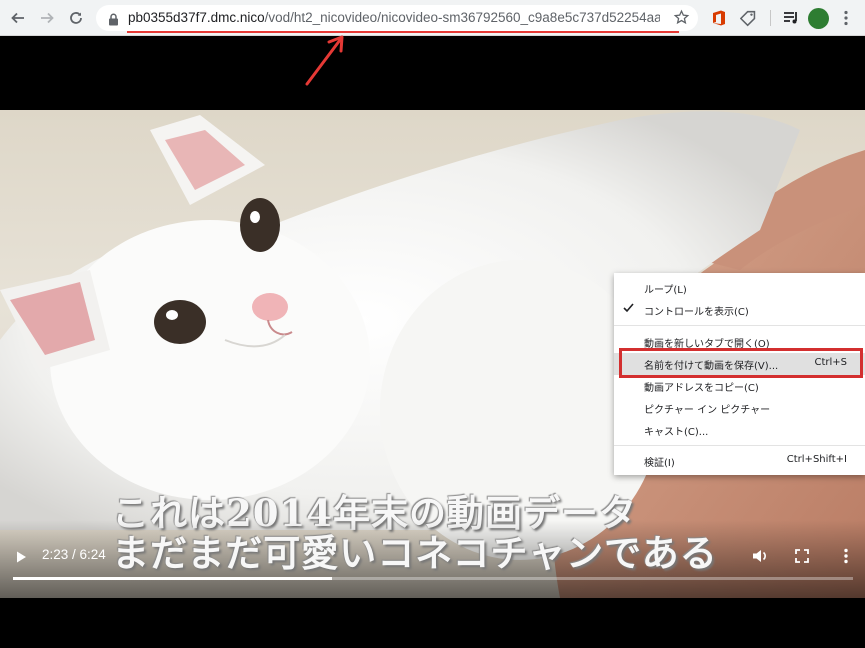  I want to click on lock-icon, so click(113, 20).